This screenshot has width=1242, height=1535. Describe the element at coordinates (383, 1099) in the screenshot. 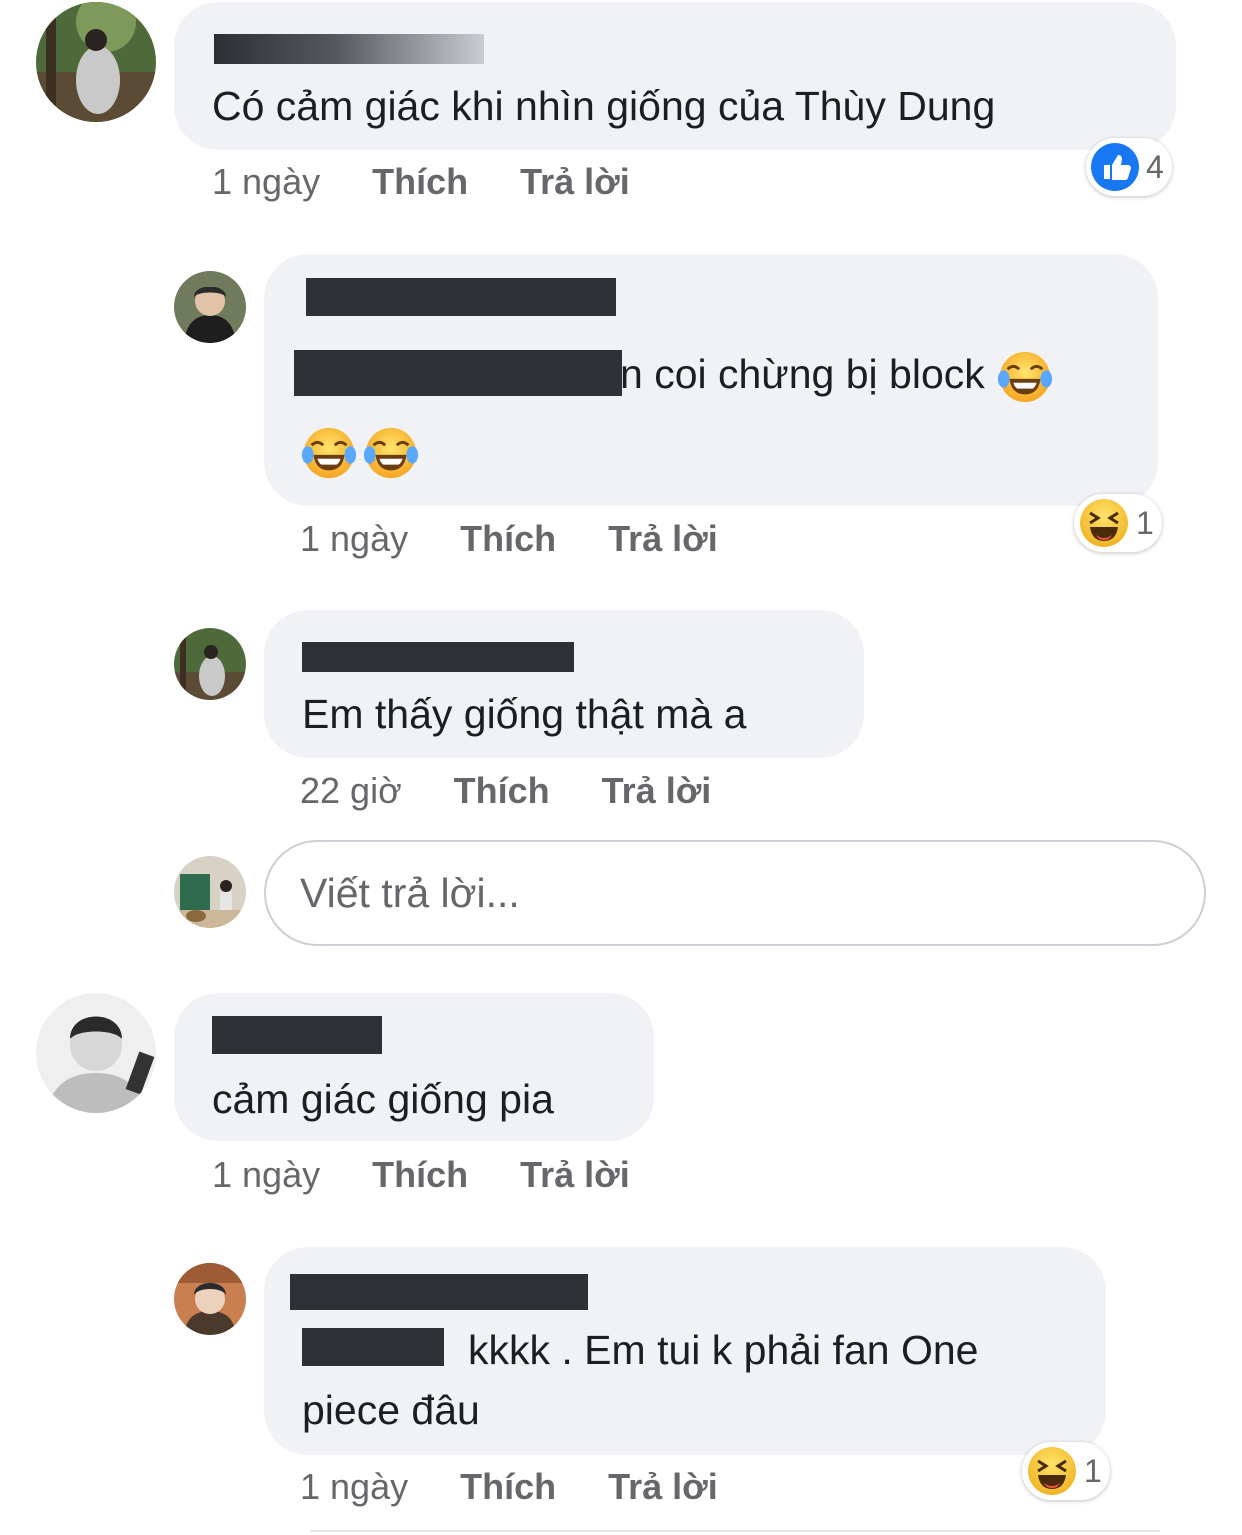

I see `comment-text: cảm giác giống pia` at that location.